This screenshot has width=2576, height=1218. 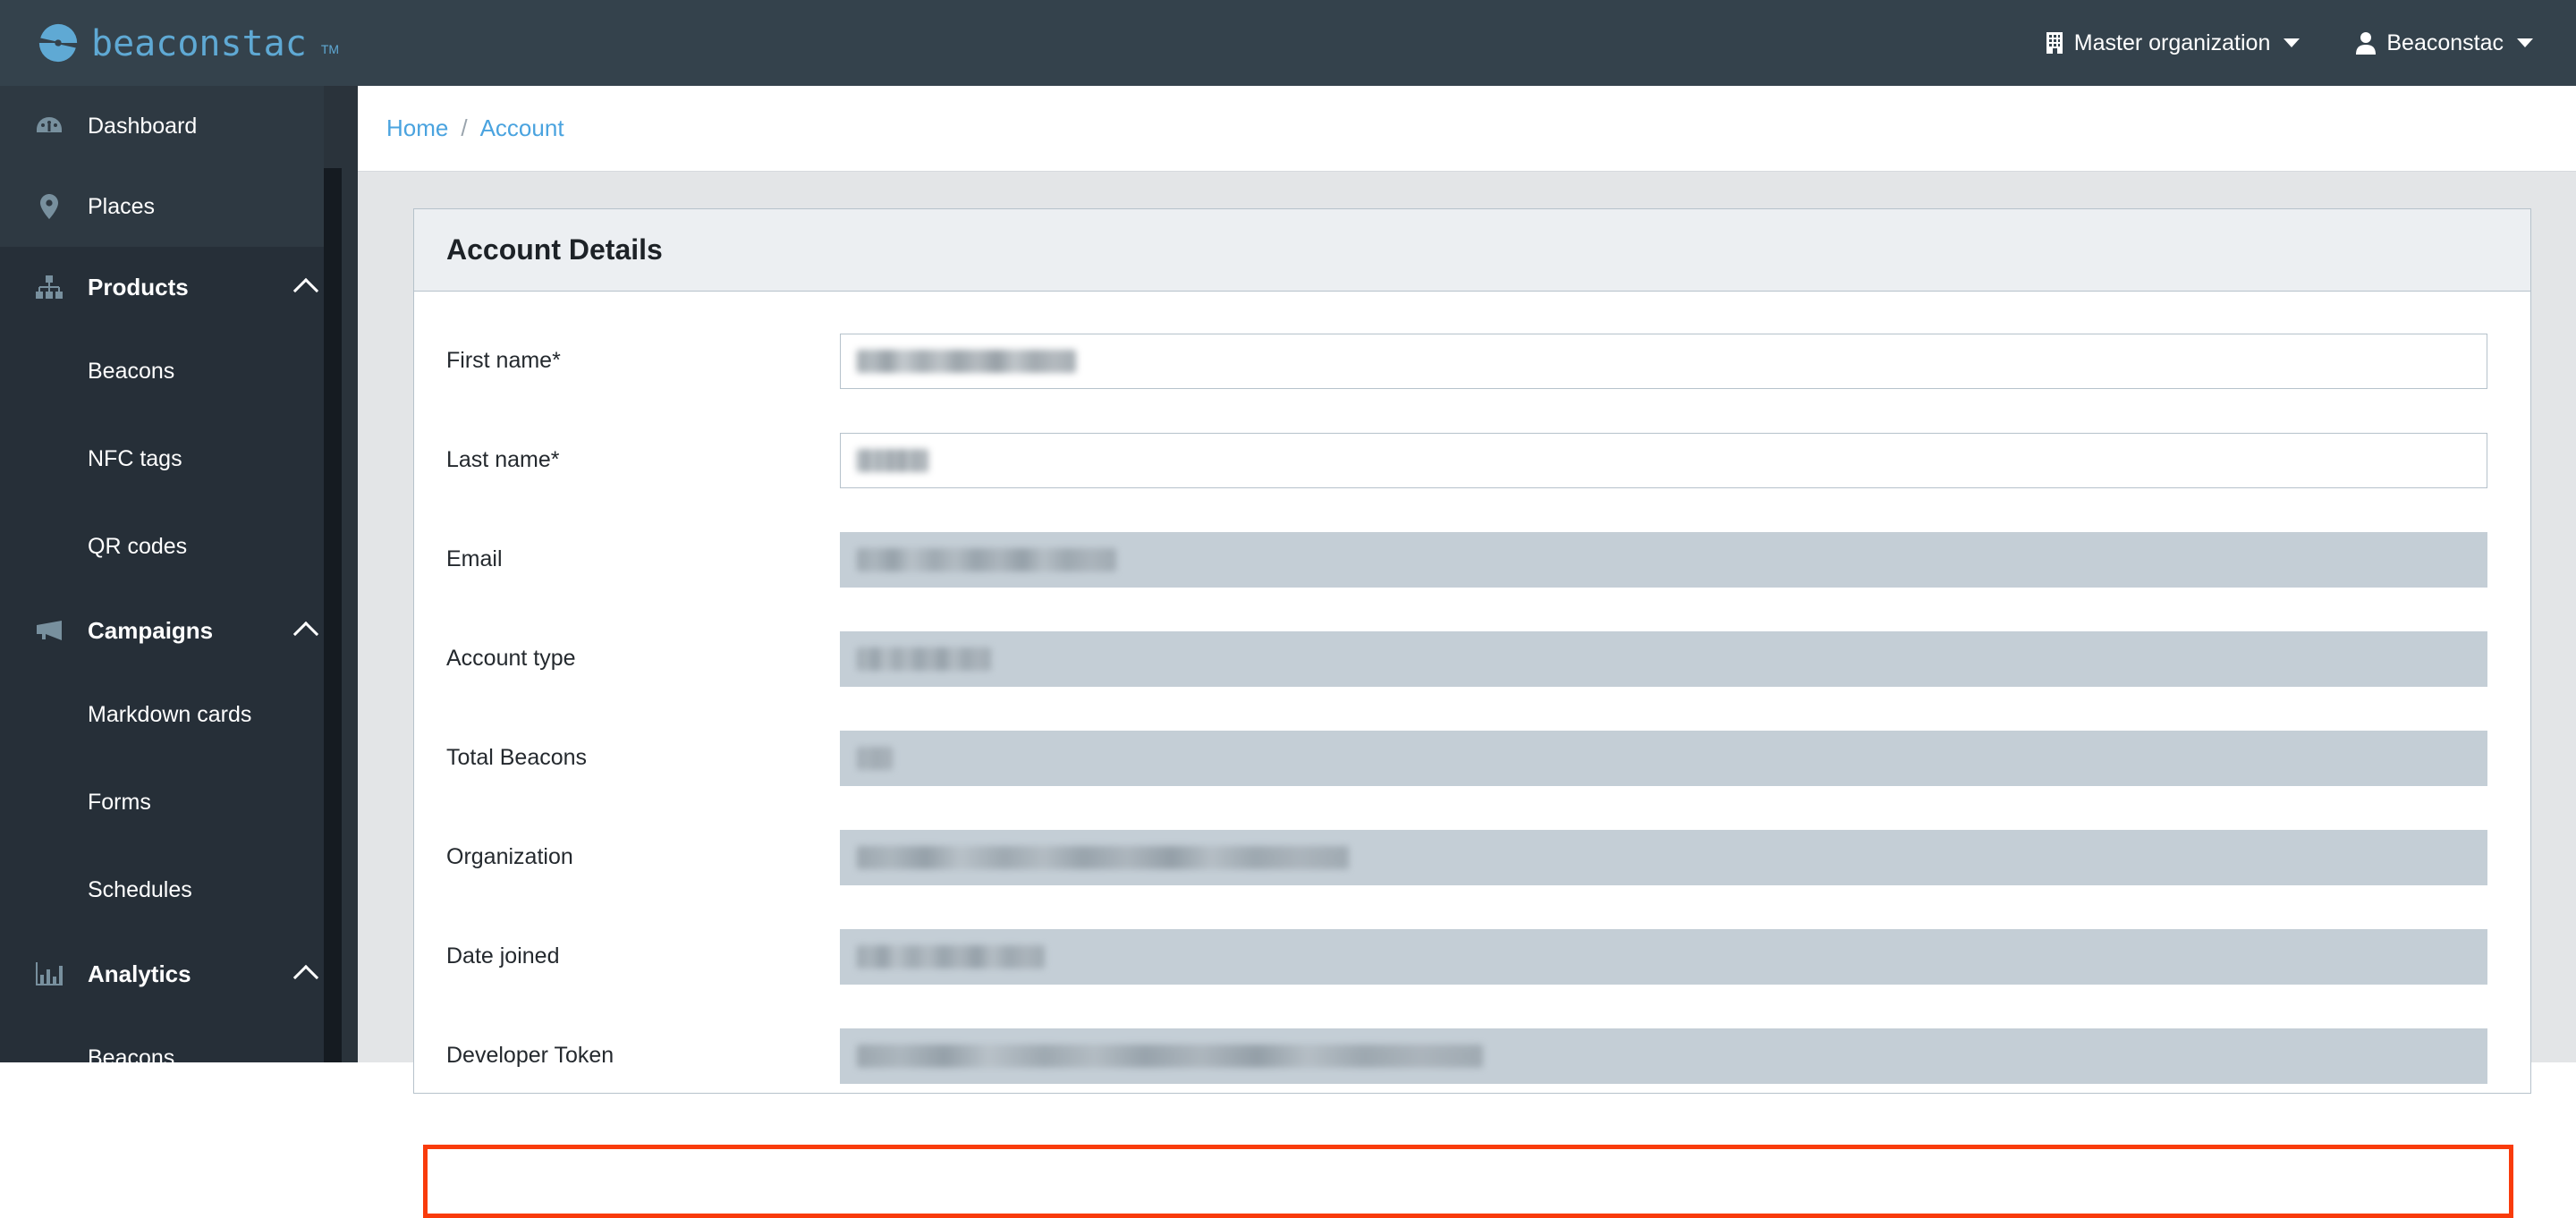 I want to click on form-row-email: Email, so click(x=1472, y=559).